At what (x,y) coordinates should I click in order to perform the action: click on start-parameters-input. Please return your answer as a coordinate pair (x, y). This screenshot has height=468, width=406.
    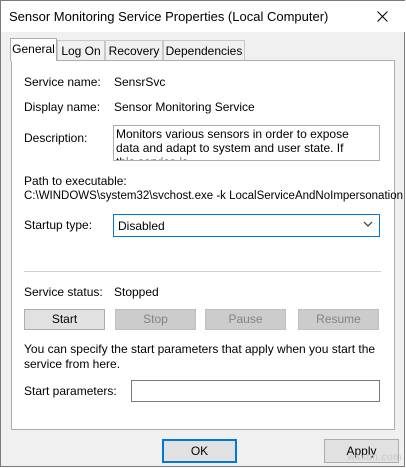
    Looking at the image, I should click on (255, 391).